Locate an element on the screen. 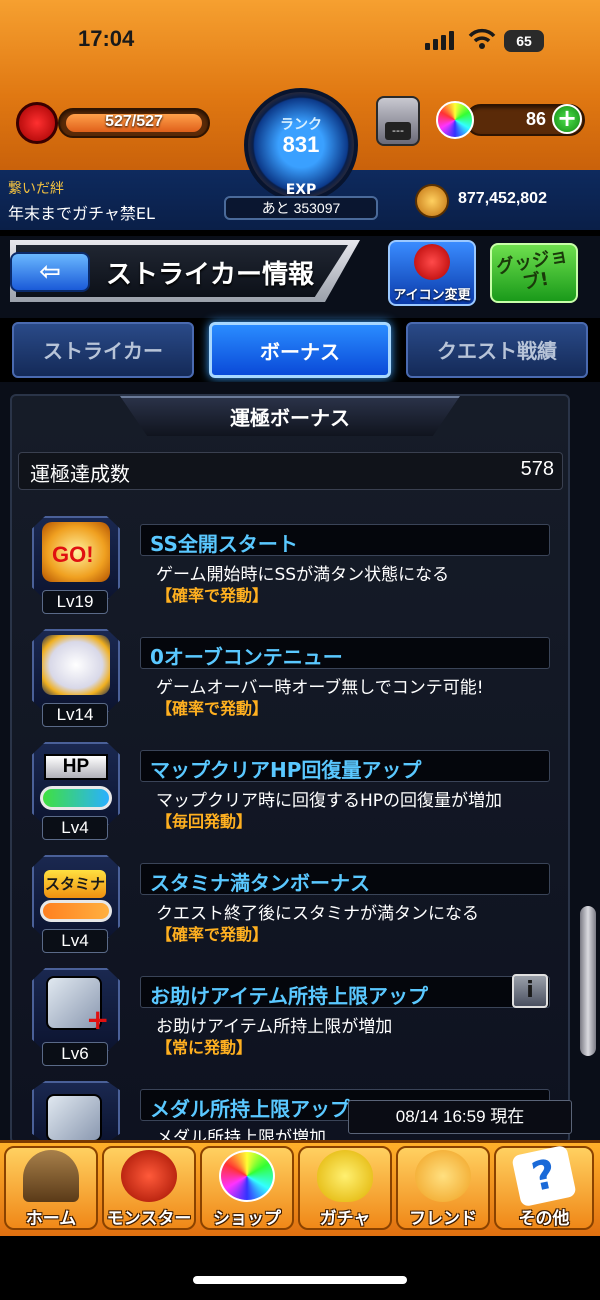 The width and height of the screenshot is (600, 1300). count-label: 運極達成数 is located at coordinates (80, 474).